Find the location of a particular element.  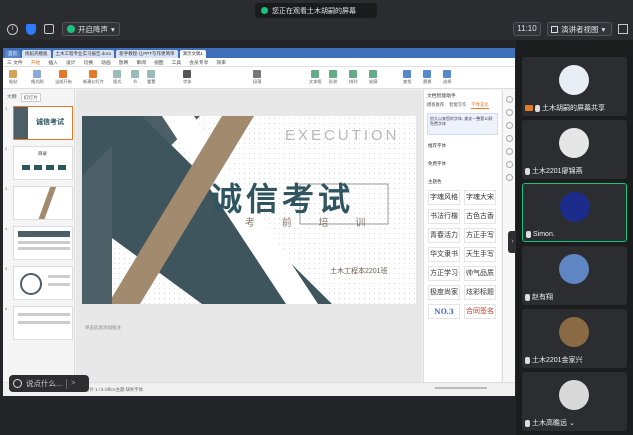

menu-design: 设计 is located at coordinates (71, 62).